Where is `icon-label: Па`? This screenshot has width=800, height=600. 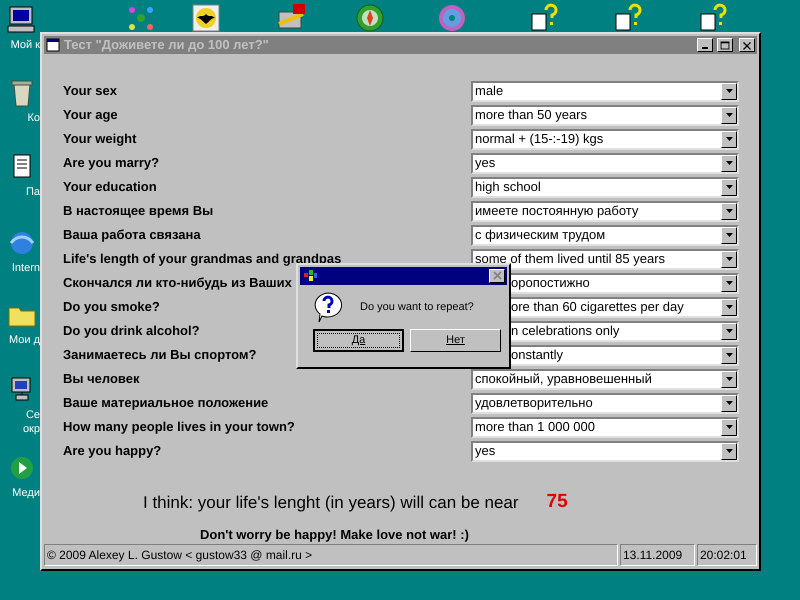
icon-label: Па is located at coordinates (32, 192).